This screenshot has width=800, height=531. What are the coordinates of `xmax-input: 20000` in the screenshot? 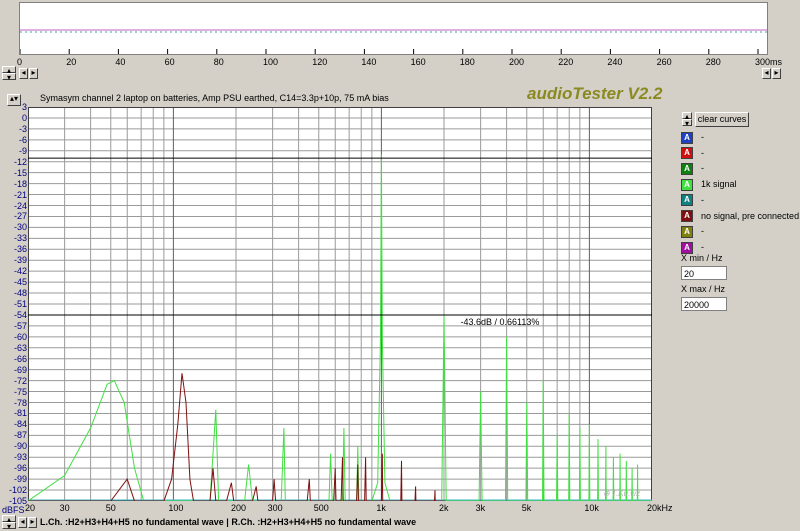 It's located at (704, 304).